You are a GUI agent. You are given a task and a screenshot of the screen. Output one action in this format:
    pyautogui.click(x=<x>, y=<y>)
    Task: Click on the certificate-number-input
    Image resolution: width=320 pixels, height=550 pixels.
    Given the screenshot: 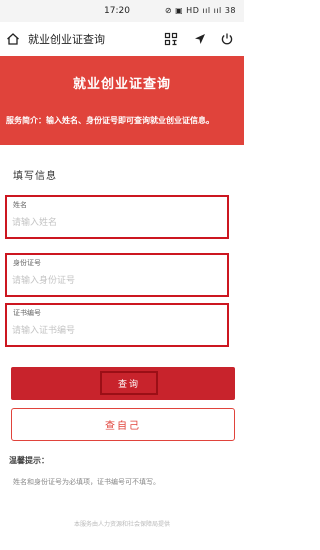 What is the action you would take?
    pyautogui.click(x=116, y=331)
    